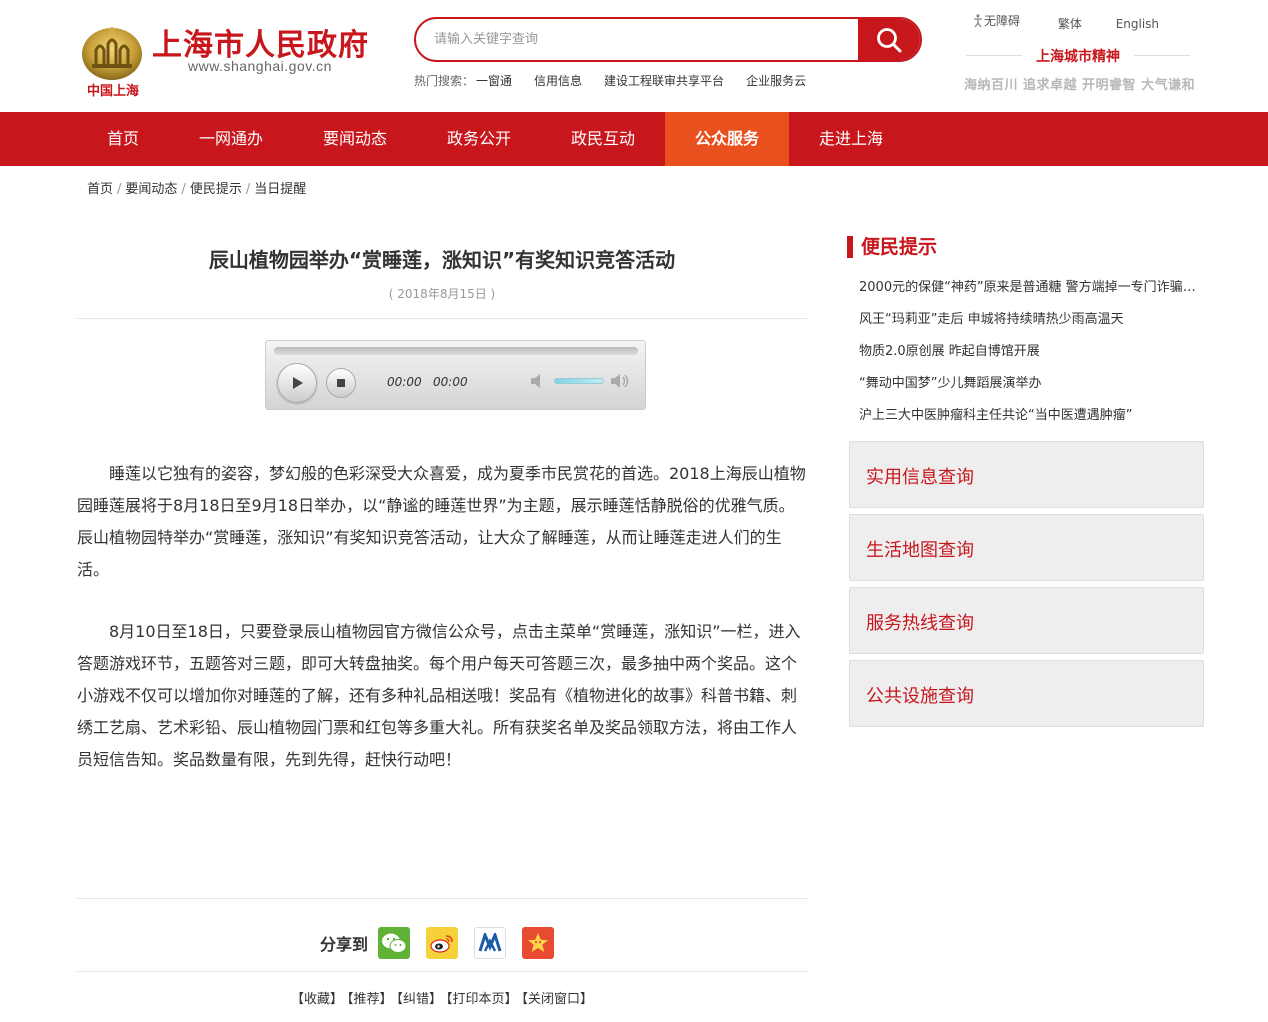 This screenshot has height=1022, width=1268. I want to click on play-icon, so click(298, 383).